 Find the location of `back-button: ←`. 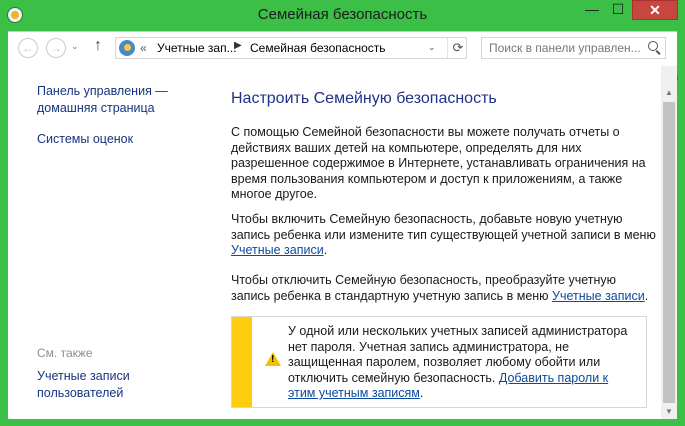

back-button: ← is located at coordinates (28, 48).